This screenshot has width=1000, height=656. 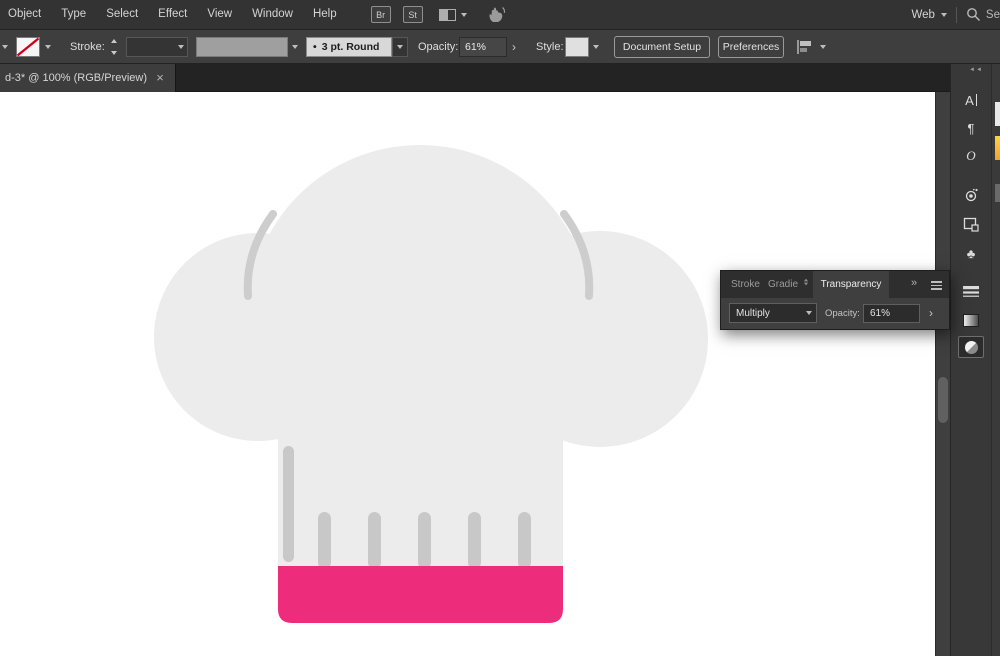 What do you see at coordinates (851, 284) in the screenshot?
I see `tab-transparency: Transparency` at bounding box center [851, 284].